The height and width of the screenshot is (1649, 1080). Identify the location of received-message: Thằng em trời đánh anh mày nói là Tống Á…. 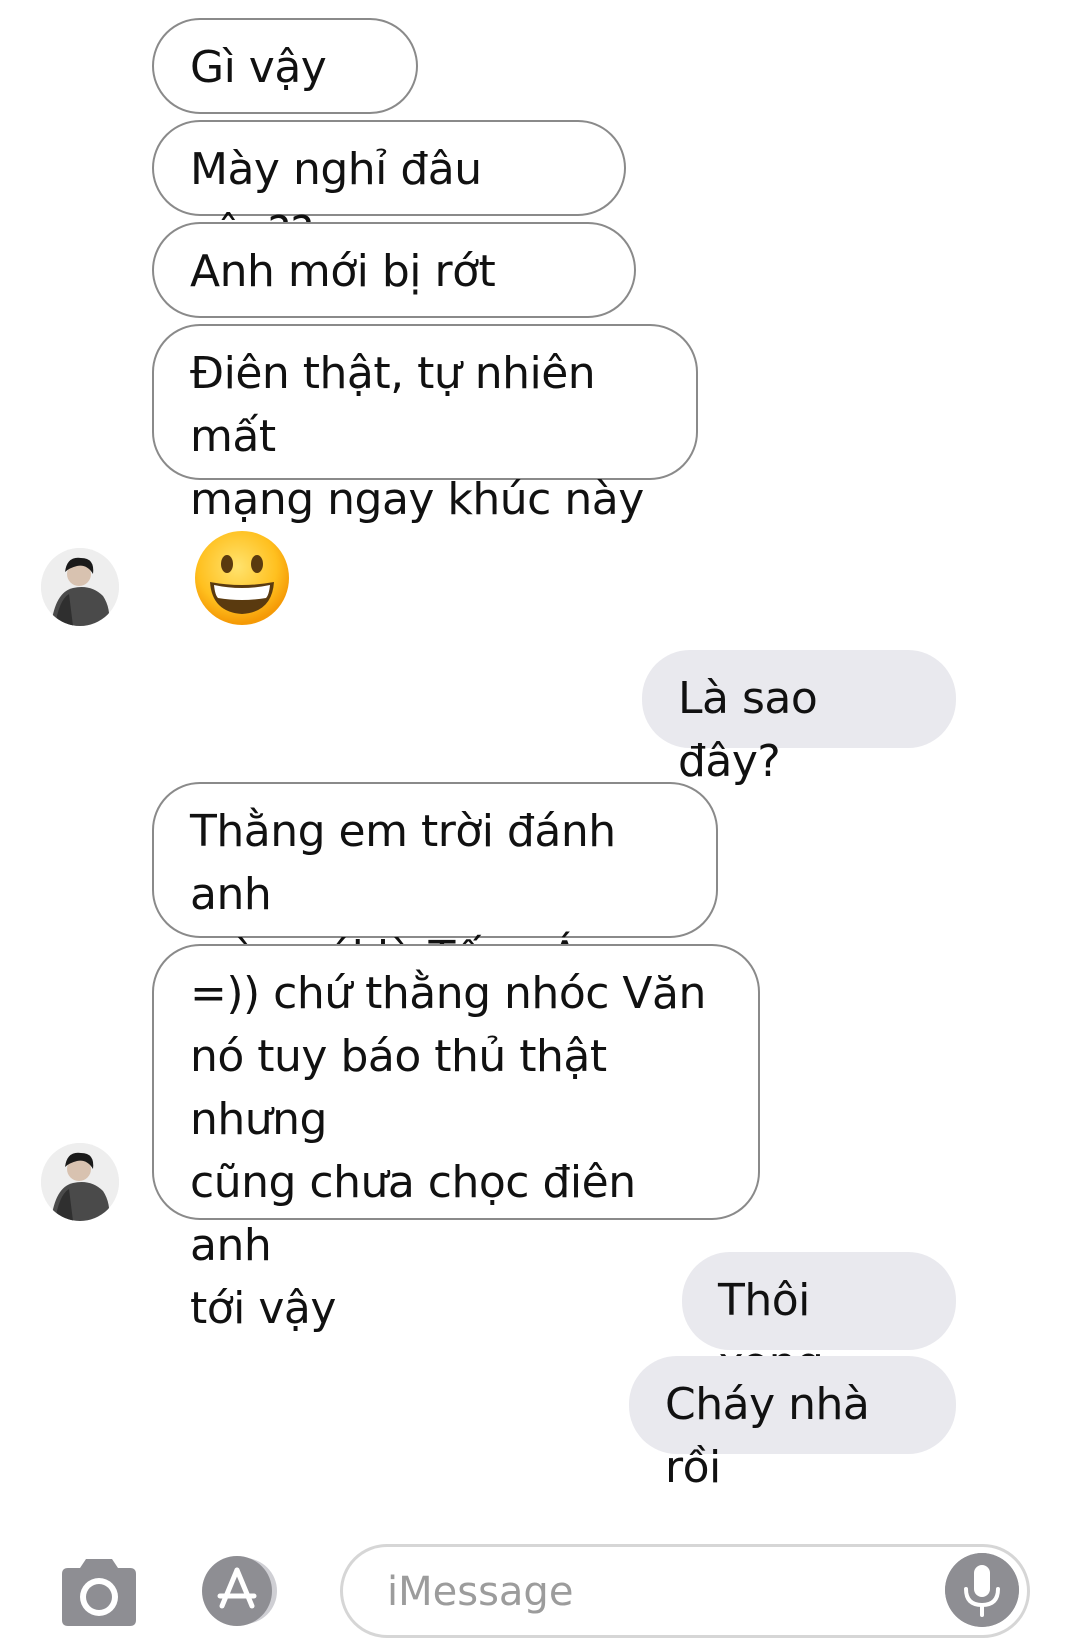
(435, 914).